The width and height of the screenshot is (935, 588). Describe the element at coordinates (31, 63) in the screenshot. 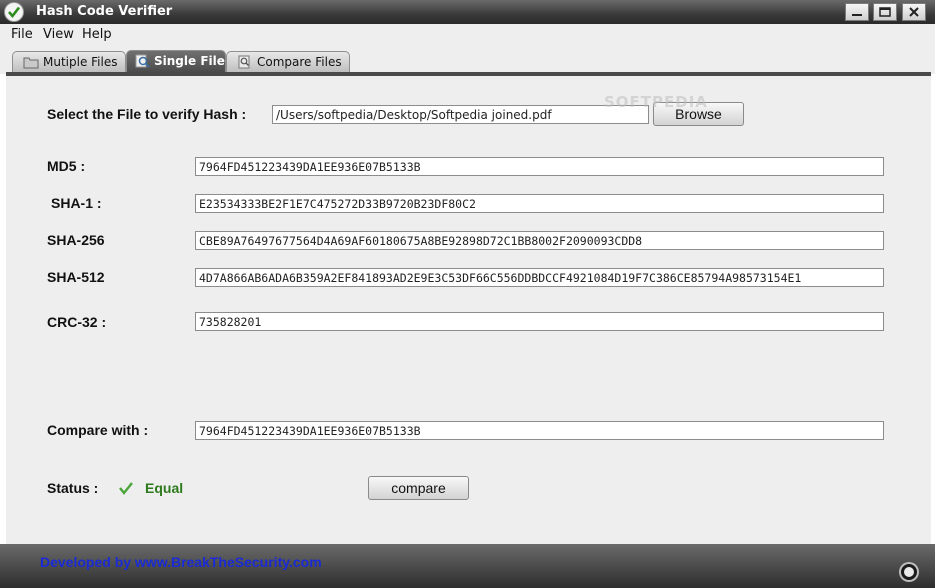

I see `folder-icon` at that location.